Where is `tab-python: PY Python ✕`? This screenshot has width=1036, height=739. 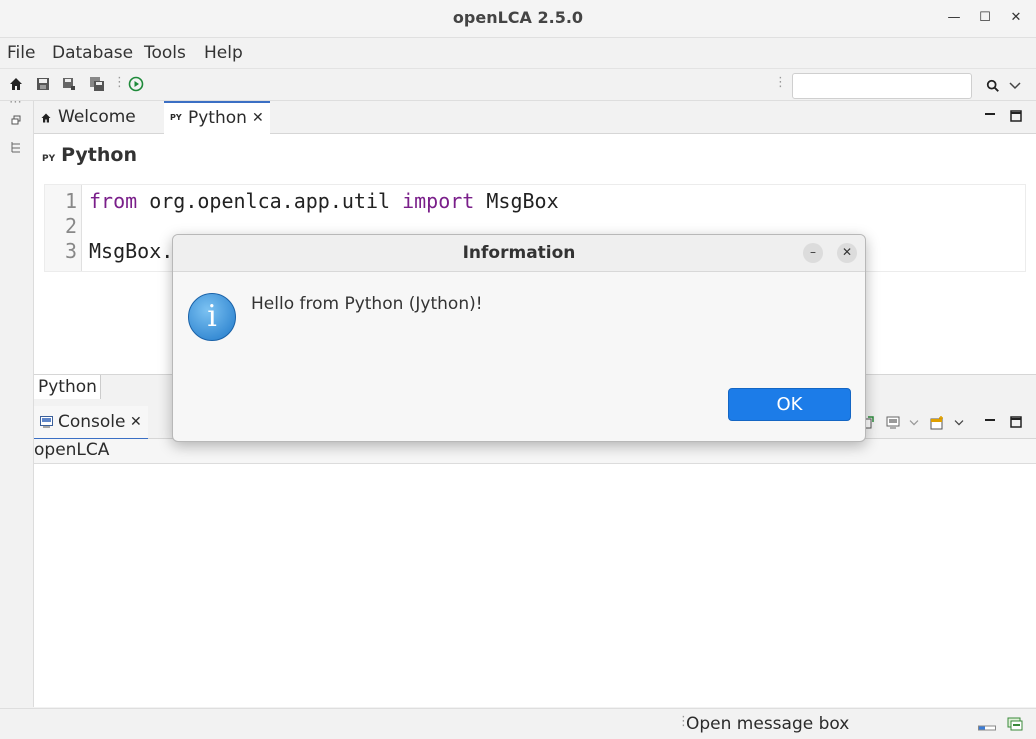
tab-python: PY Python ✕ is located at coordinates (217, 117).